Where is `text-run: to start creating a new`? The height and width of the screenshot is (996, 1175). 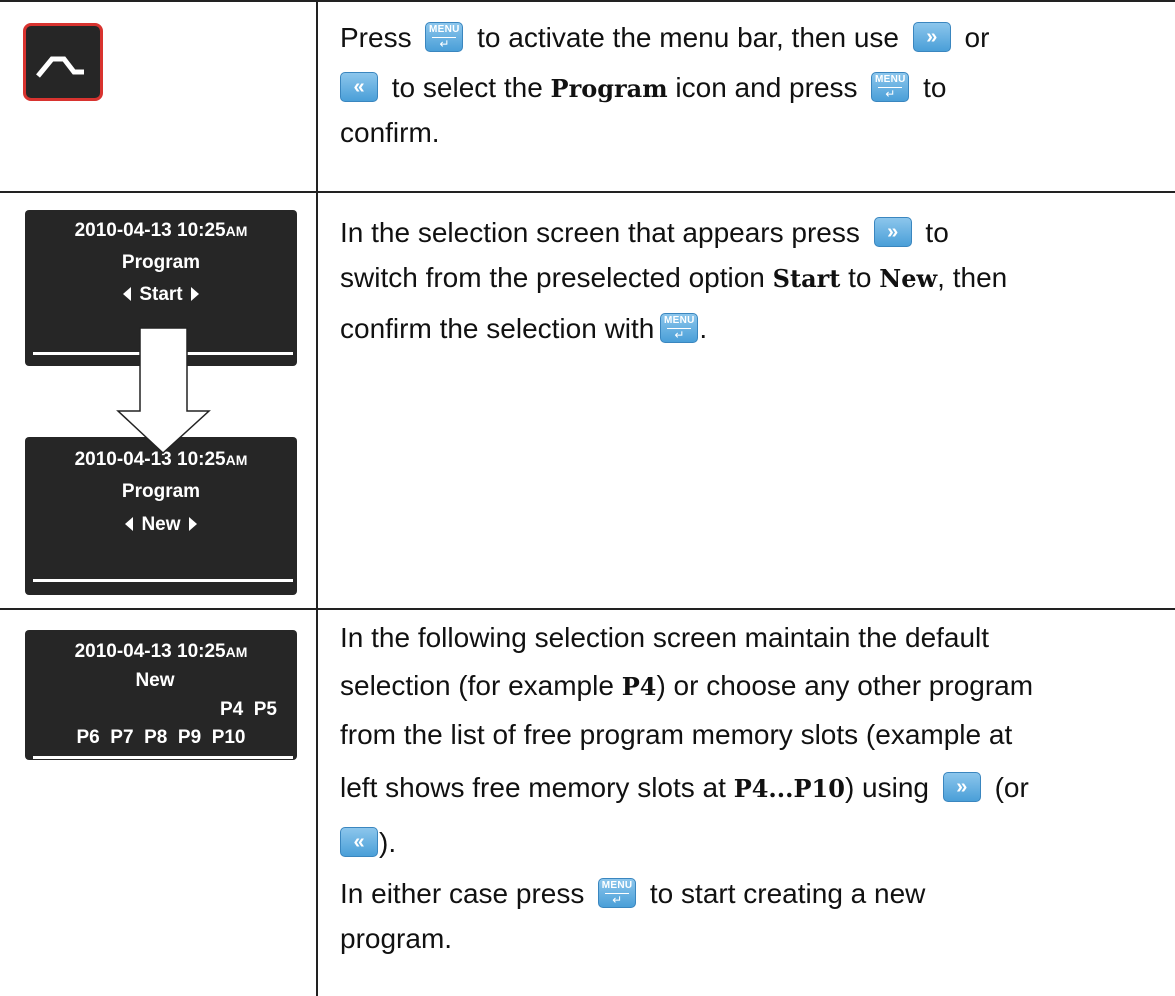
text-run: to start creating a new is located at coordinates (787, 893).